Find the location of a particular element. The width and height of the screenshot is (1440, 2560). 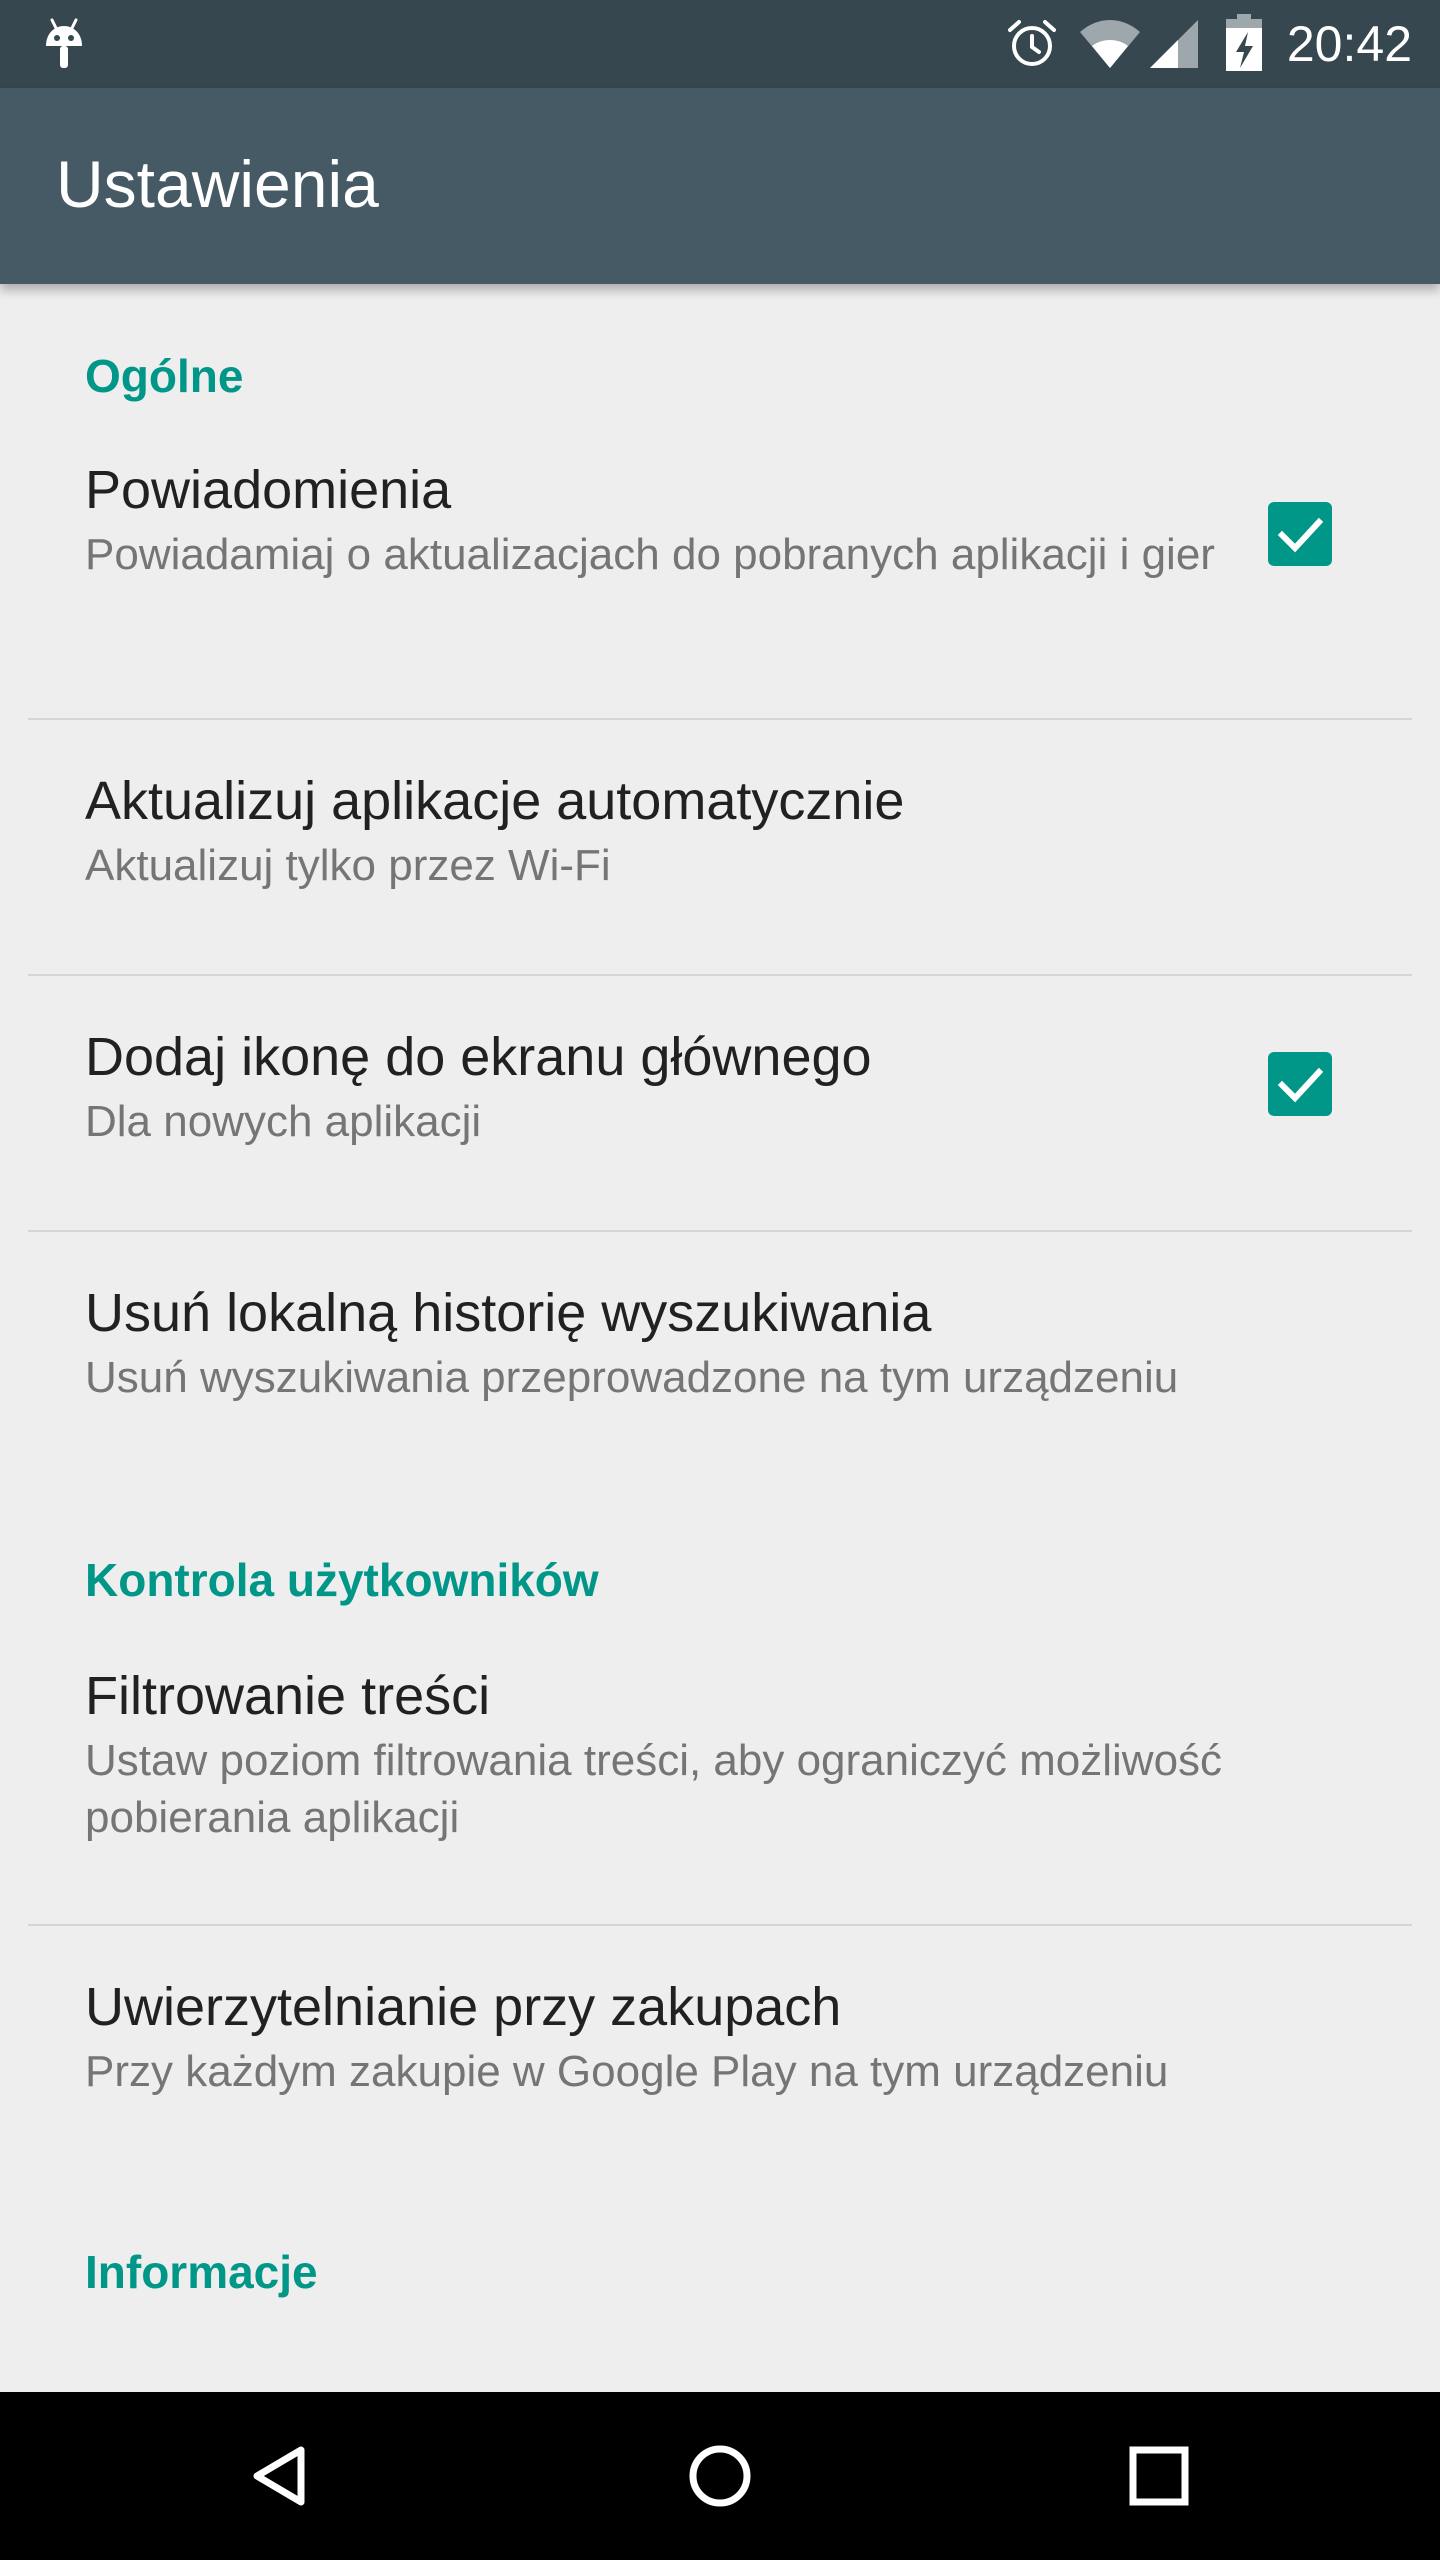

recents-icon is located at coordinates (1159, 2476).